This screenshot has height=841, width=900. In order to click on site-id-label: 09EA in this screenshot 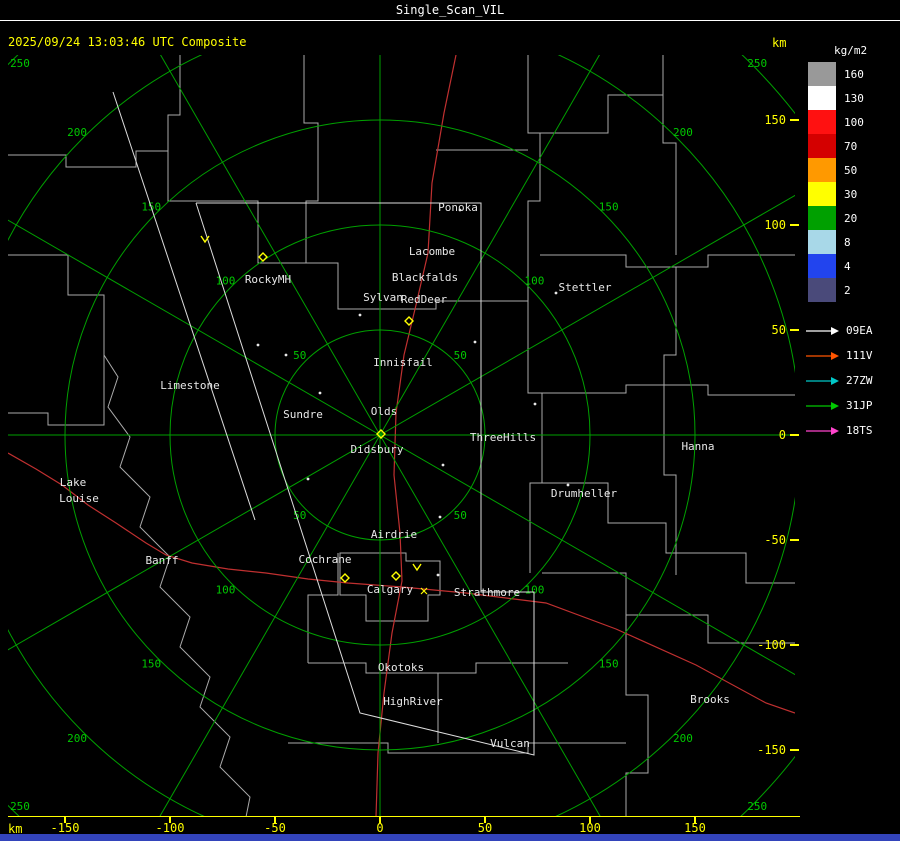, I will do `click(859, 330)`.